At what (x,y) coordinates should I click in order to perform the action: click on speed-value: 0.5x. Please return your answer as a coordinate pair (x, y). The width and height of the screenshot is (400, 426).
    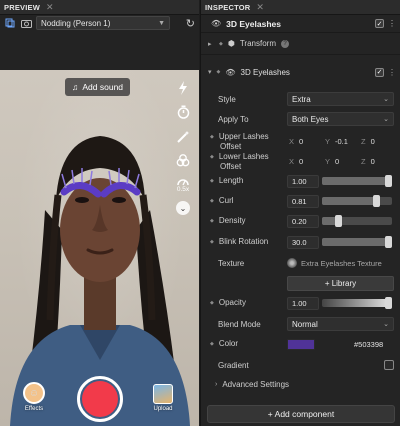
    Looking at the image, I should click on (183, 189).